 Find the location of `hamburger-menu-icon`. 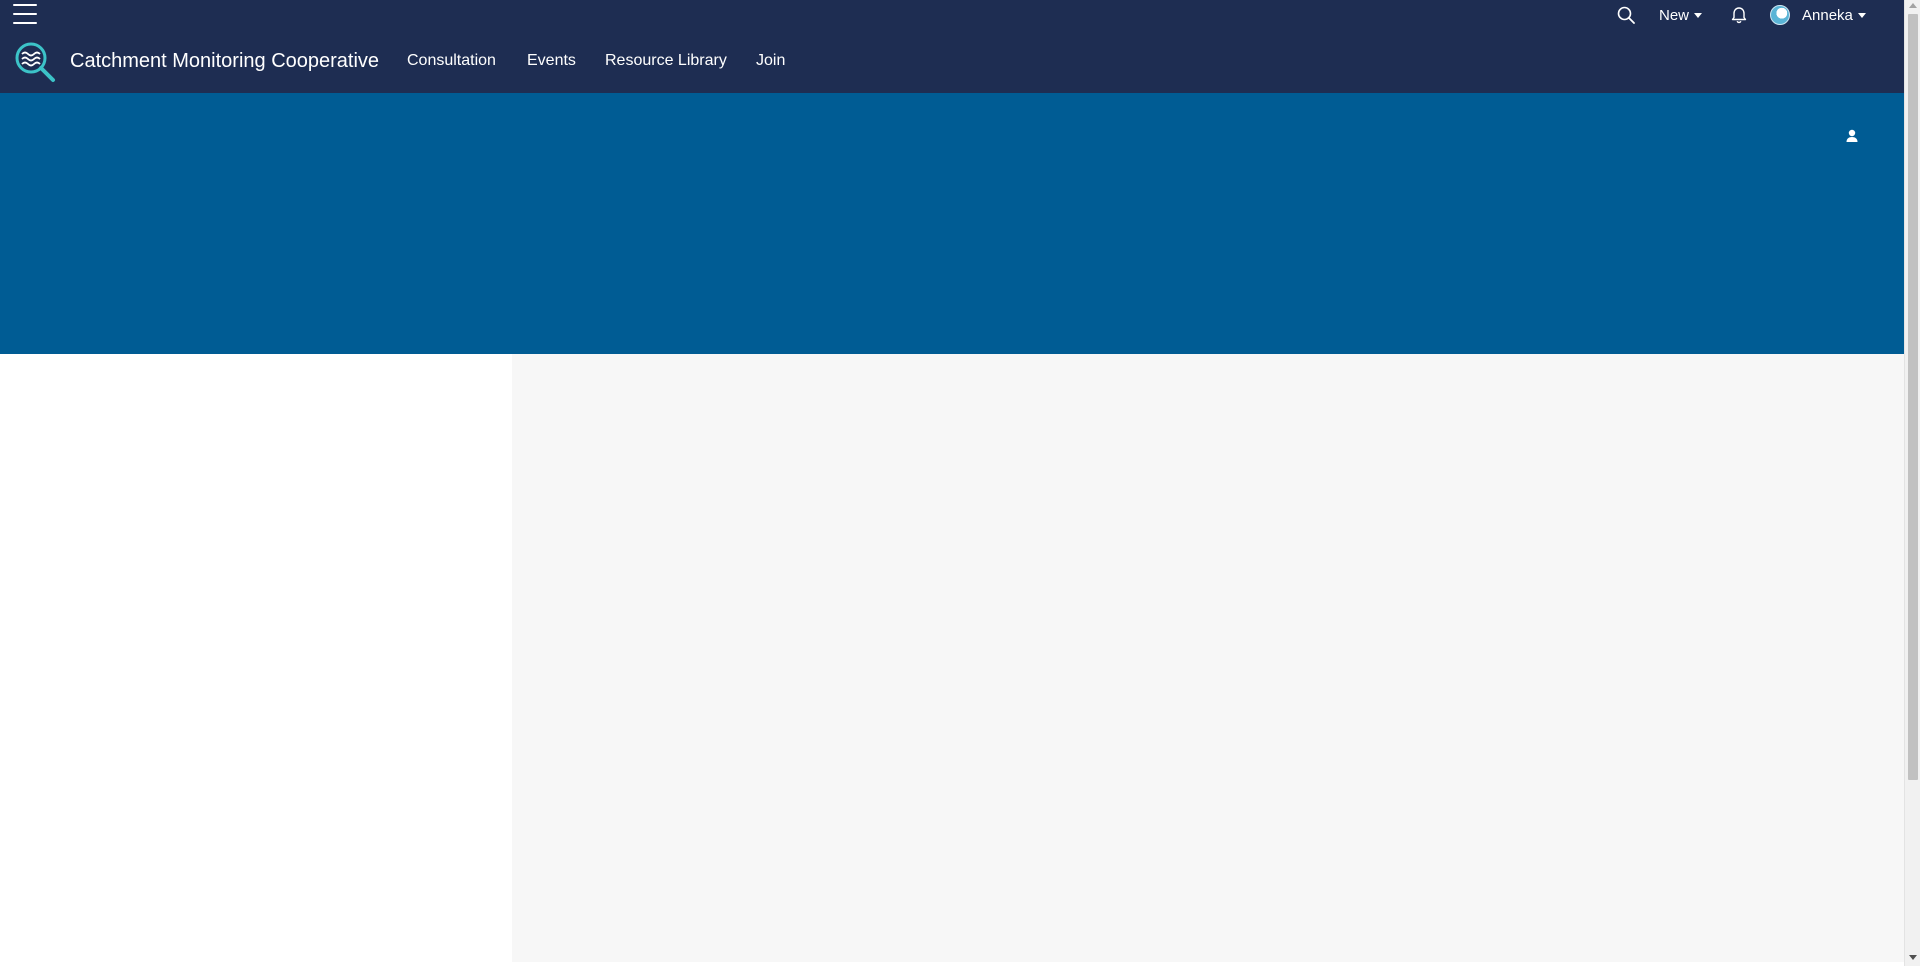

hamburger-menu-icon is located at coordinates (26, 14).